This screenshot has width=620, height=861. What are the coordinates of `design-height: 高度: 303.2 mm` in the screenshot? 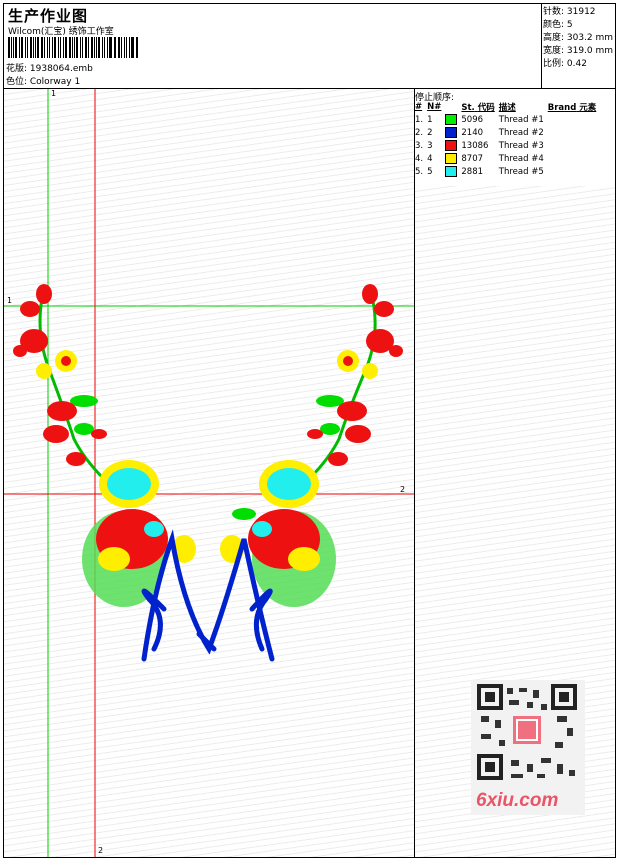 It's located at (578, 38).